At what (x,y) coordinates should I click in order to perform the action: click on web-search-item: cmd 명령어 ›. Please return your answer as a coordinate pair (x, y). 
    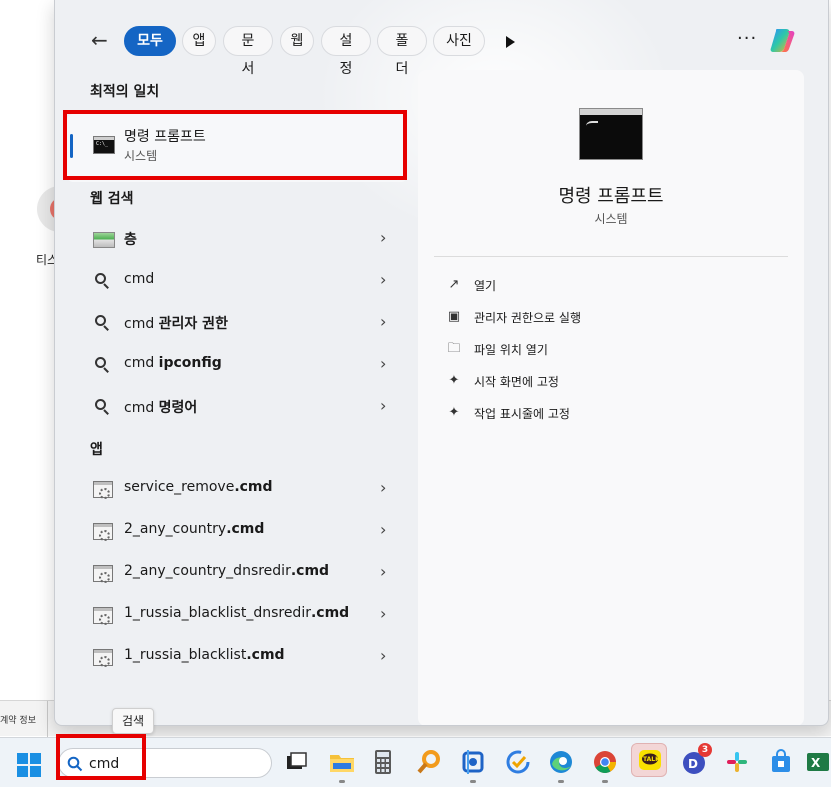
    Looking at the image, I should click on (237, 406).